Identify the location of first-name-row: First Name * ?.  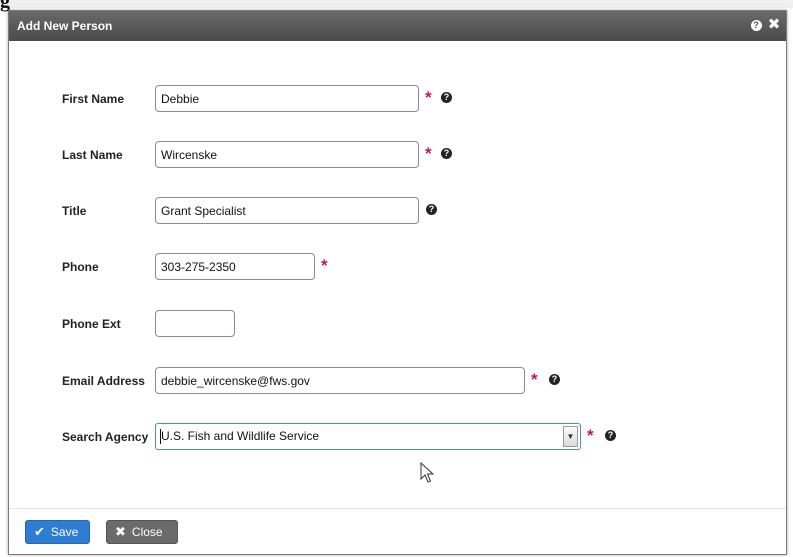
(397, 100).